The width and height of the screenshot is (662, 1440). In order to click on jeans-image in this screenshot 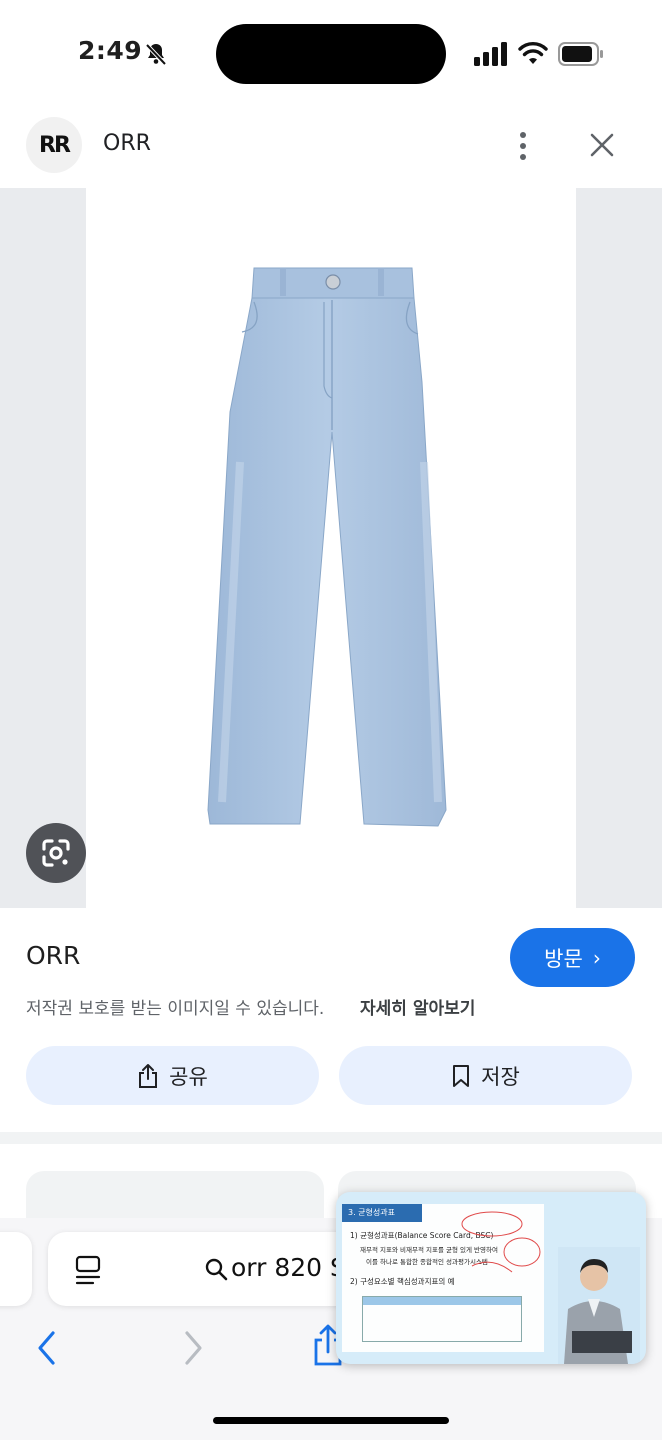, I will do `click(327, 547)`.